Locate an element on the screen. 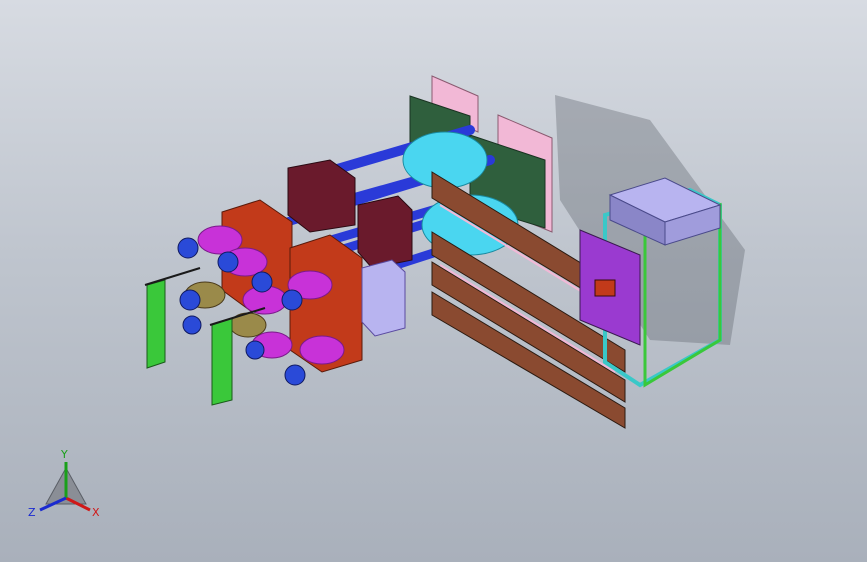 This screenshot has height=562, width=867. left-frame-lower is located at coordinates (222, 361).